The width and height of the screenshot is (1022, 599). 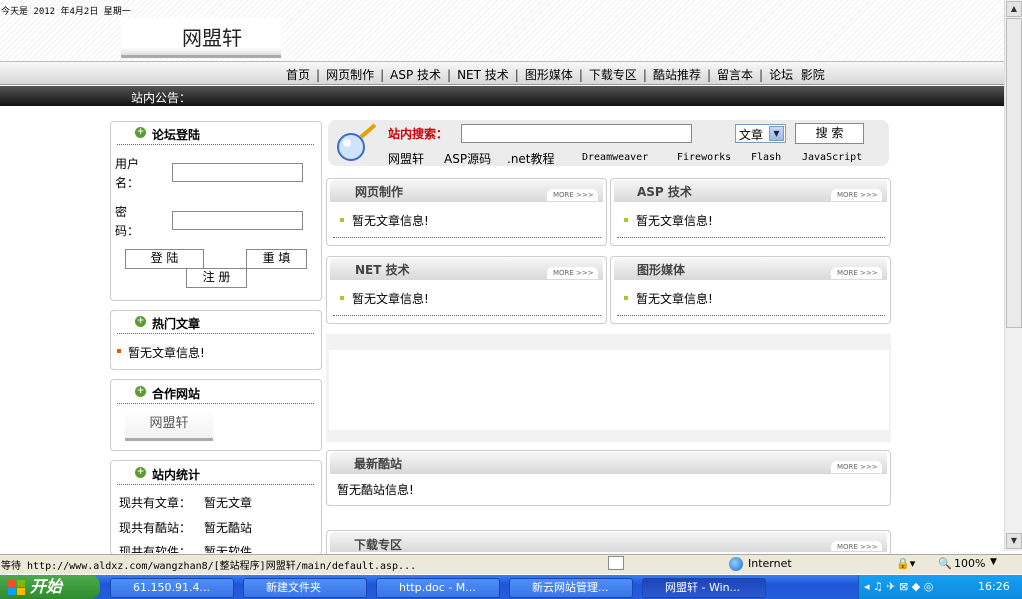 I want to click on vertical-scrollbar: ▲ ▼, so click(x=1013, y=275).